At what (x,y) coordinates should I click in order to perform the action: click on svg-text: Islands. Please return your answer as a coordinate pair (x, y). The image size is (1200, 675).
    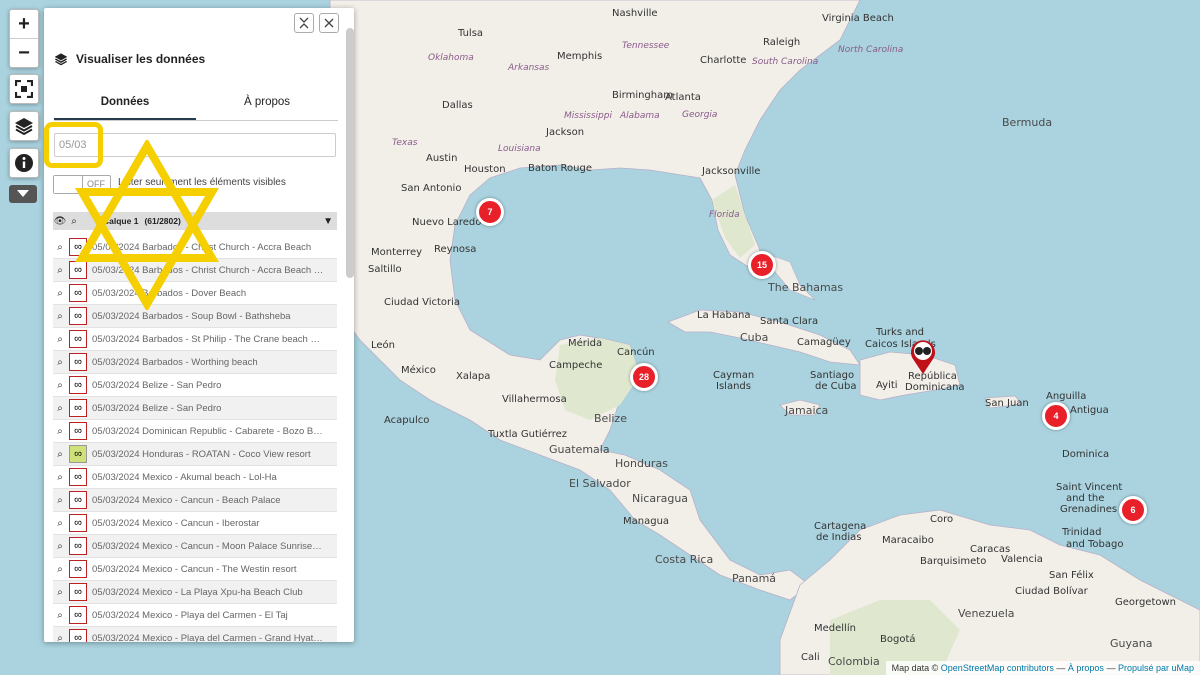
    Looking at the image, I should click on (733, 386).